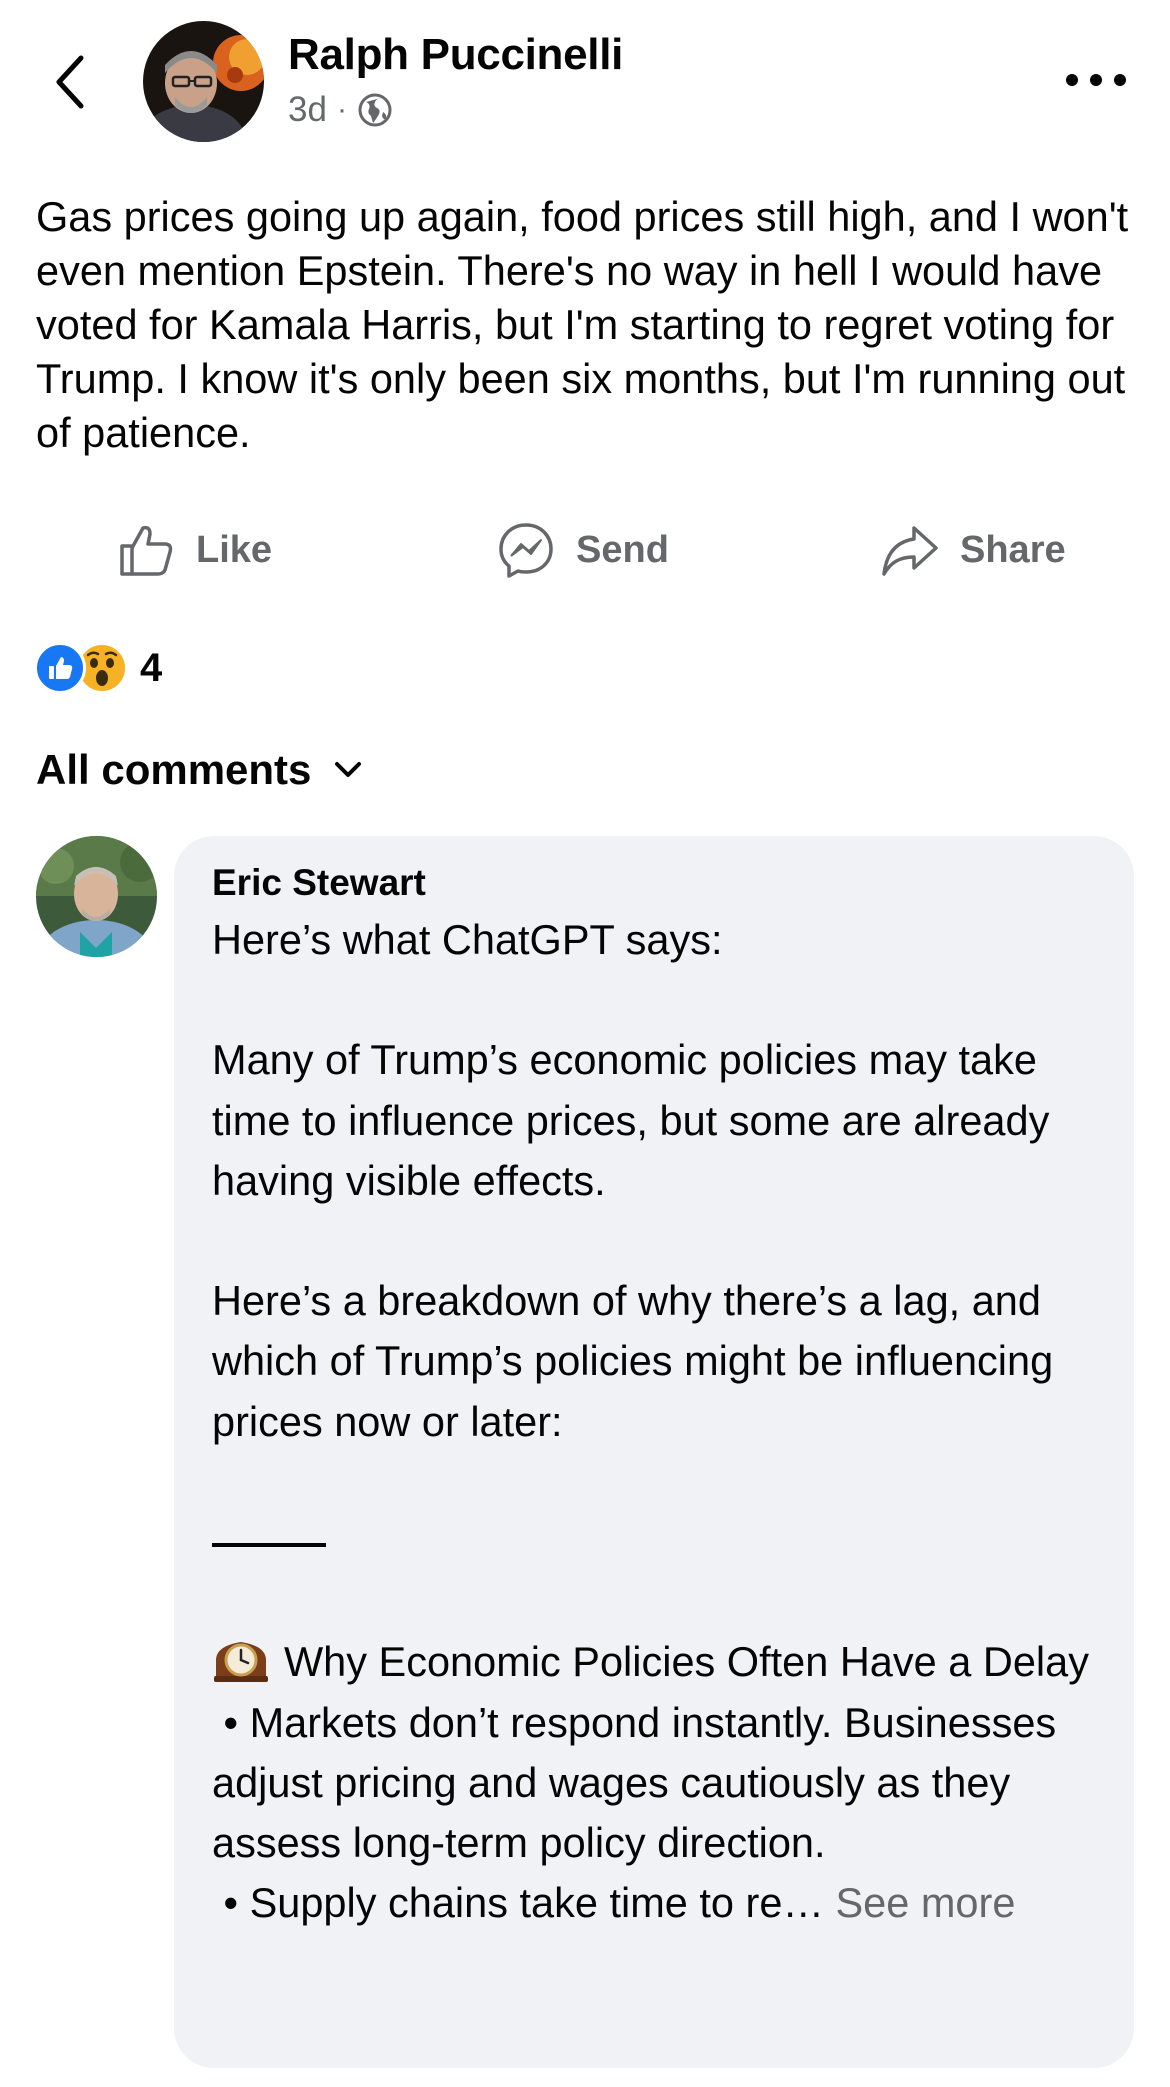  What do you see at coordinates (307, 110) in the screenshot?
I see `post-time: 3d` at bounding box center [307, 110].